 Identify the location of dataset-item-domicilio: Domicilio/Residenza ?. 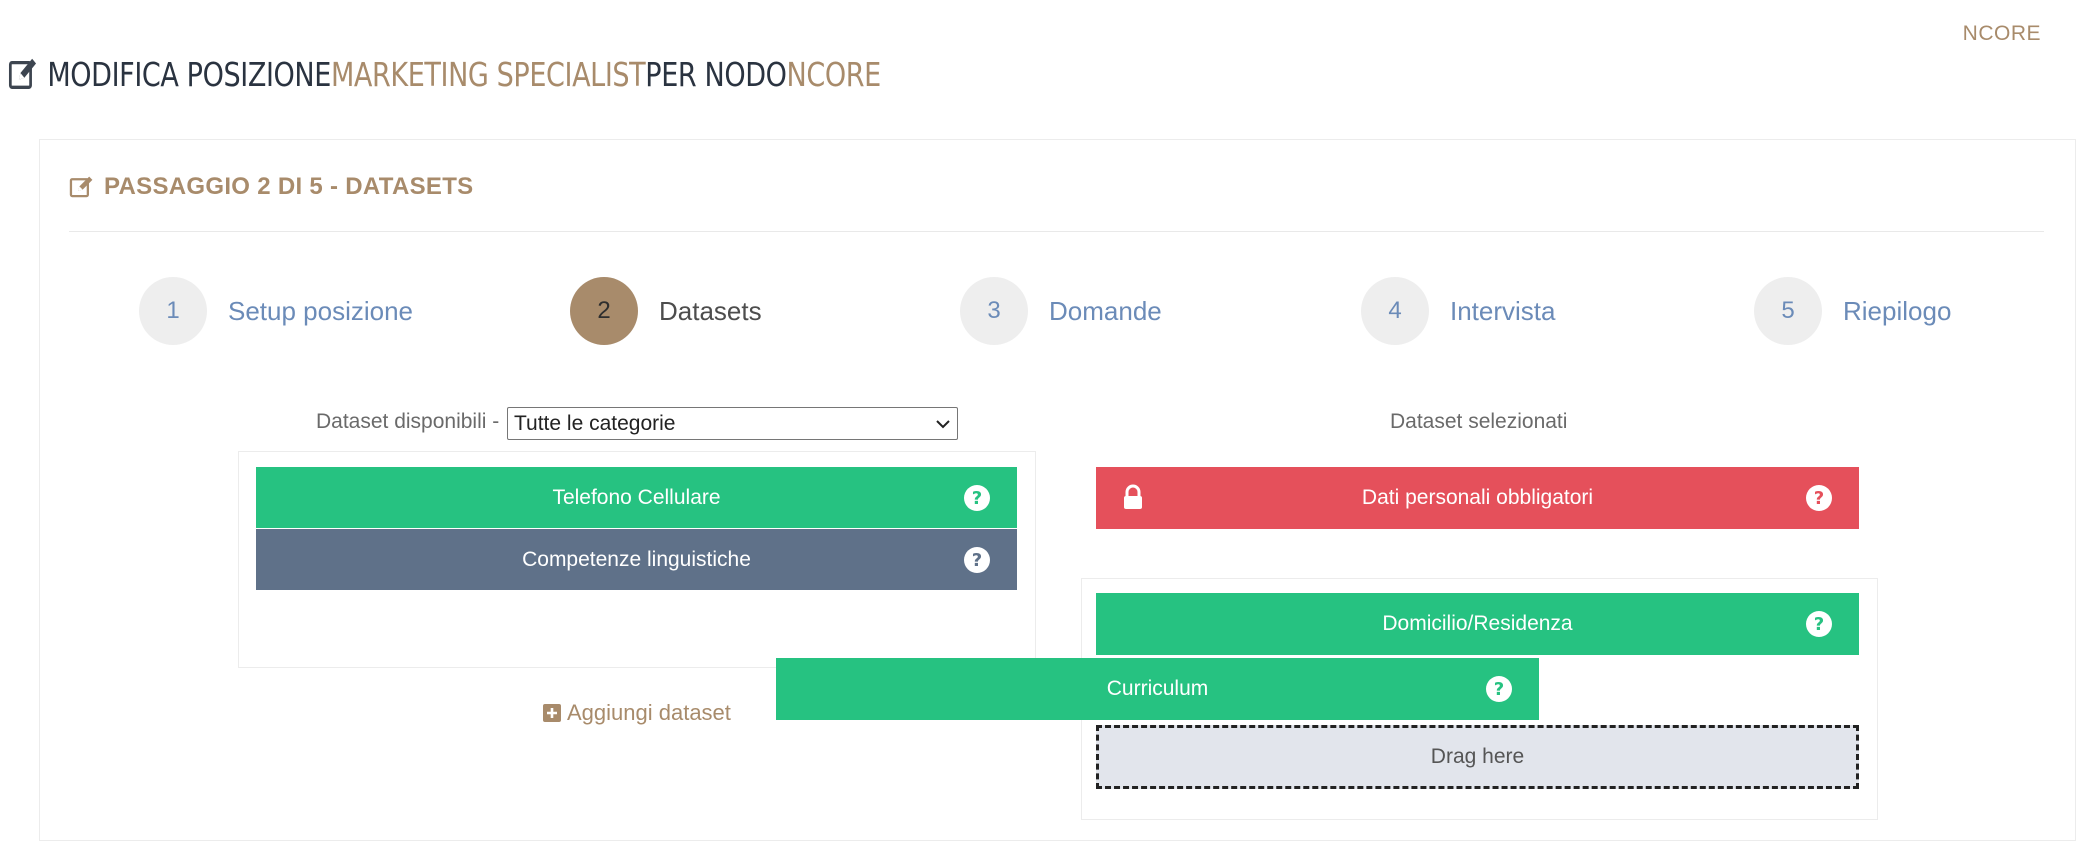
(1477, 624).